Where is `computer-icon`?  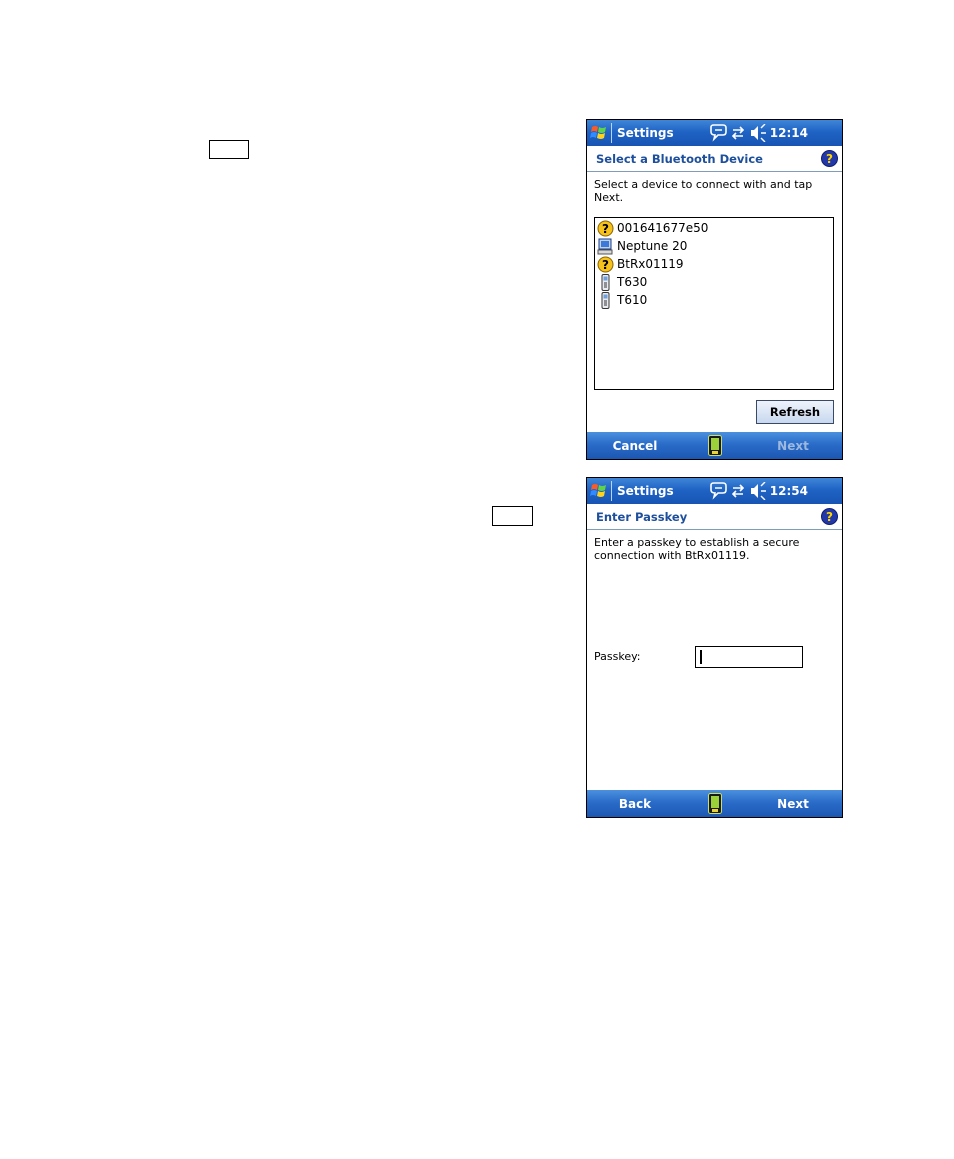
computer-icon is located at coordinates (605, 246).